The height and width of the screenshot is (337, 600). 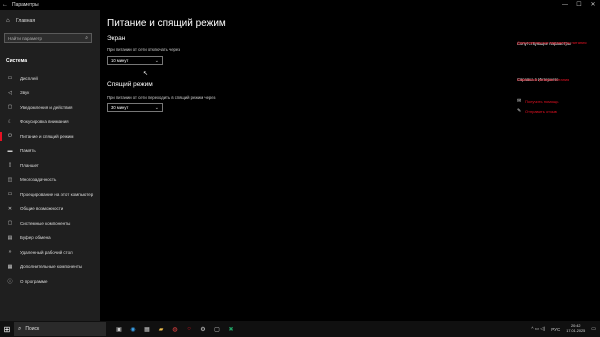 I want to click on home-link: ⌂ Главная, so click(x=20, y=21).